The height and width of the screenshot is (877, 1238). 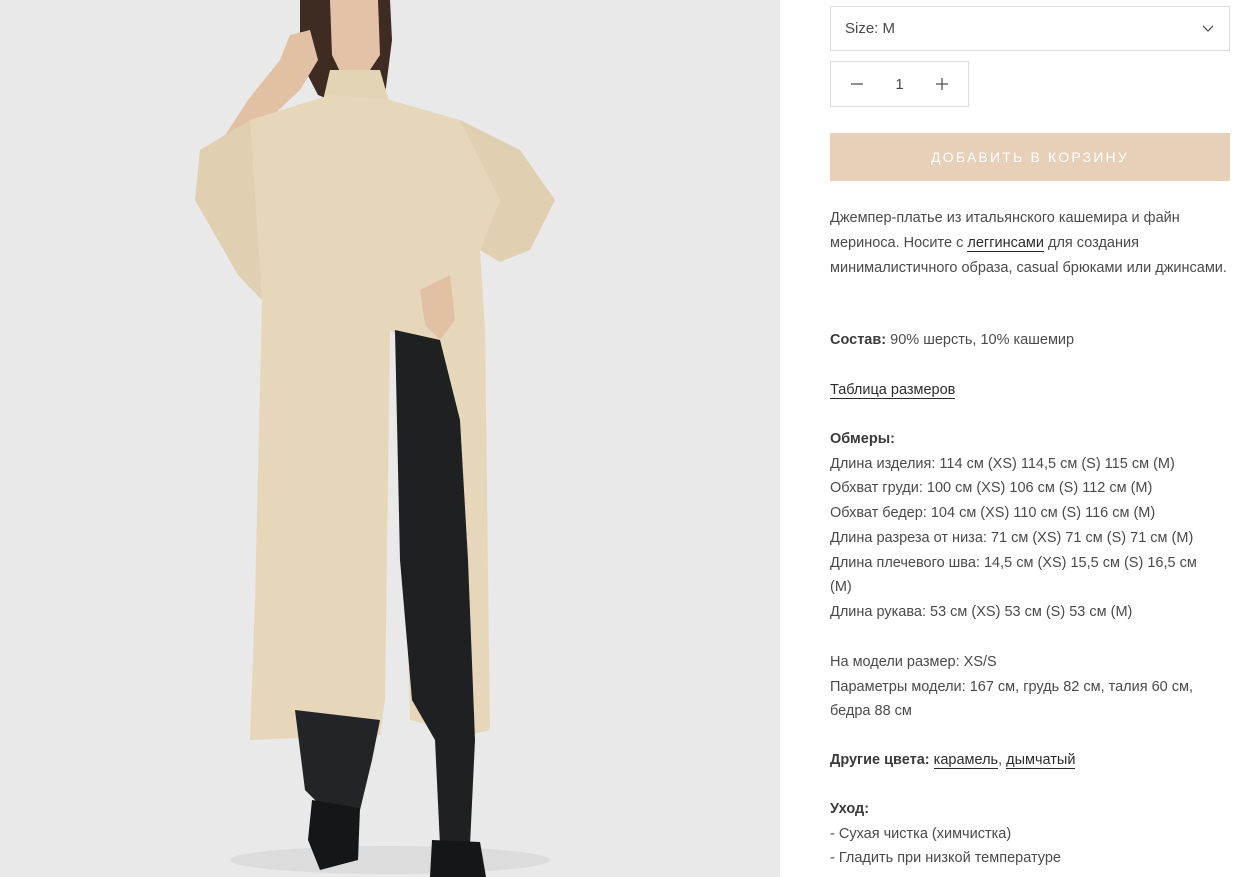 I want to click on color-link-smoky: дымчатый, so click(x=1041, y=760).